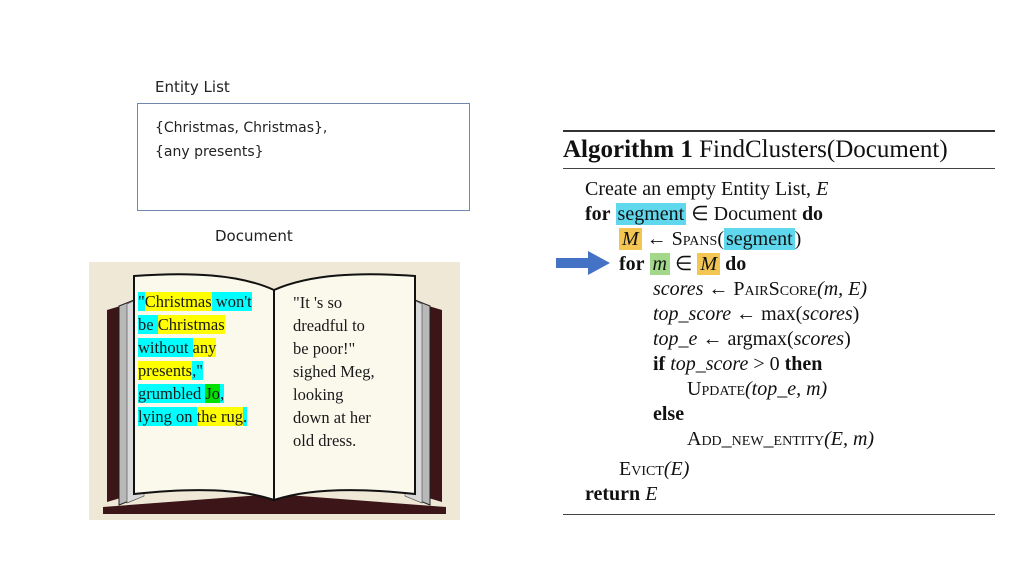 This screenshot has height=576, width=1024. What do you see at coordinates (165, 370) in the screenshot?
I see `highlighted-span: presents` at bounding box center [165, 370].